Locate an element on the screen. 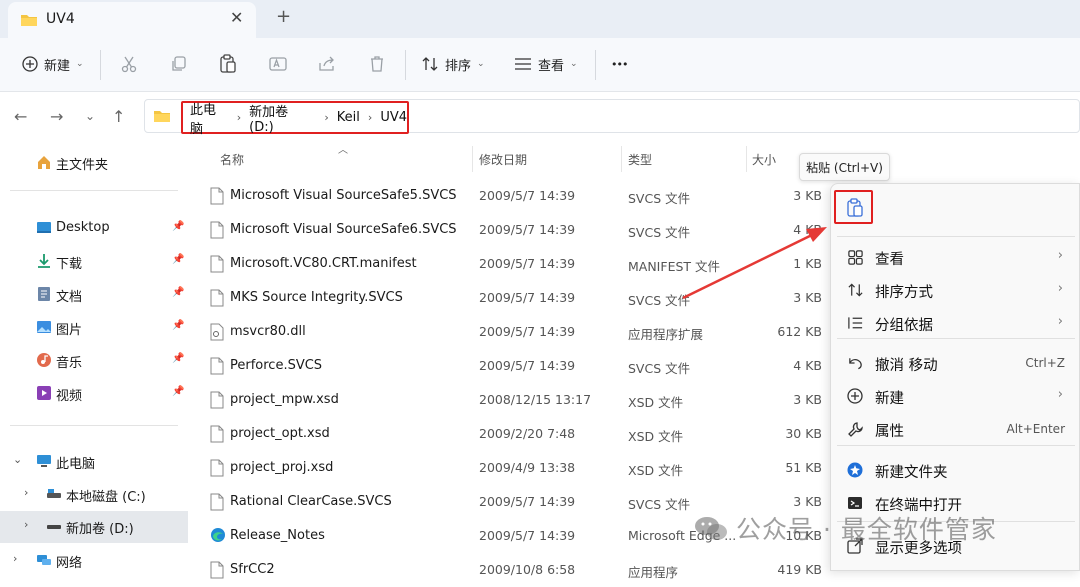 The image size is (1080, 587). divider is located at coordinates (94, 190).